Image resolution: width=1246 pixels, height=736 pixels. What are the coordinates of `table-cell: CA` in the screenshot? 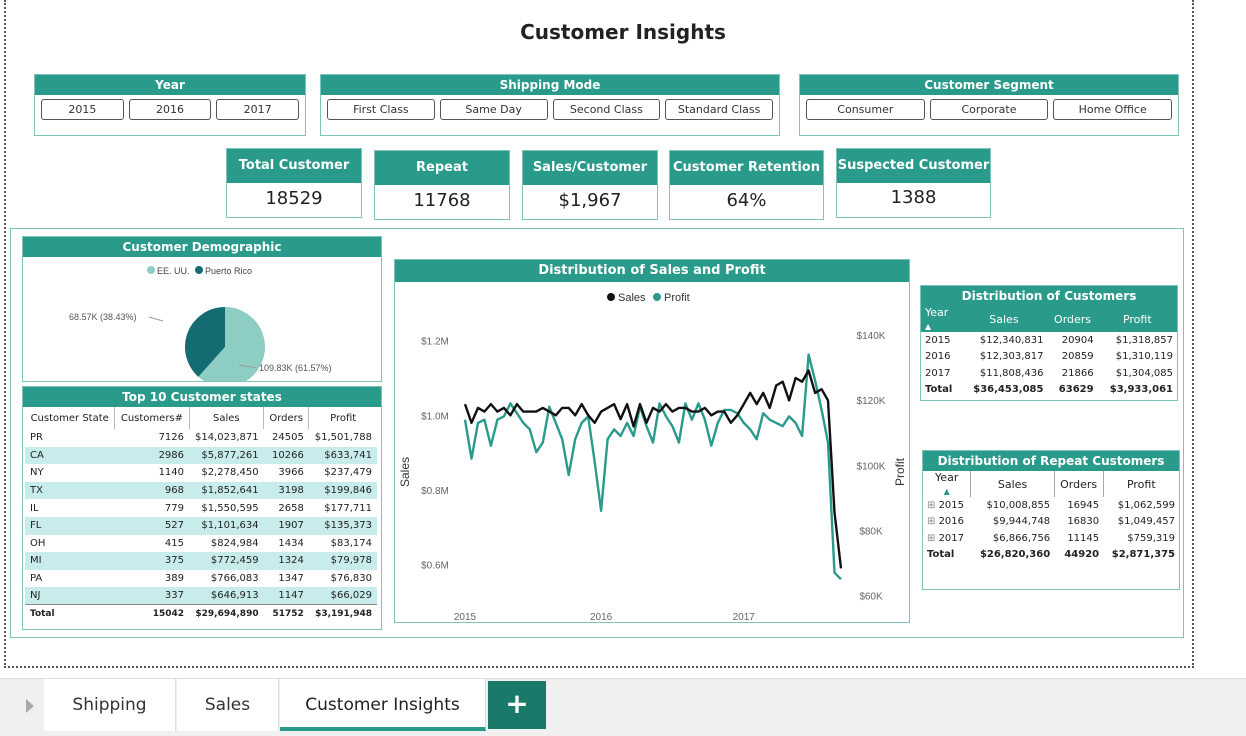 It's located at (70, 455).